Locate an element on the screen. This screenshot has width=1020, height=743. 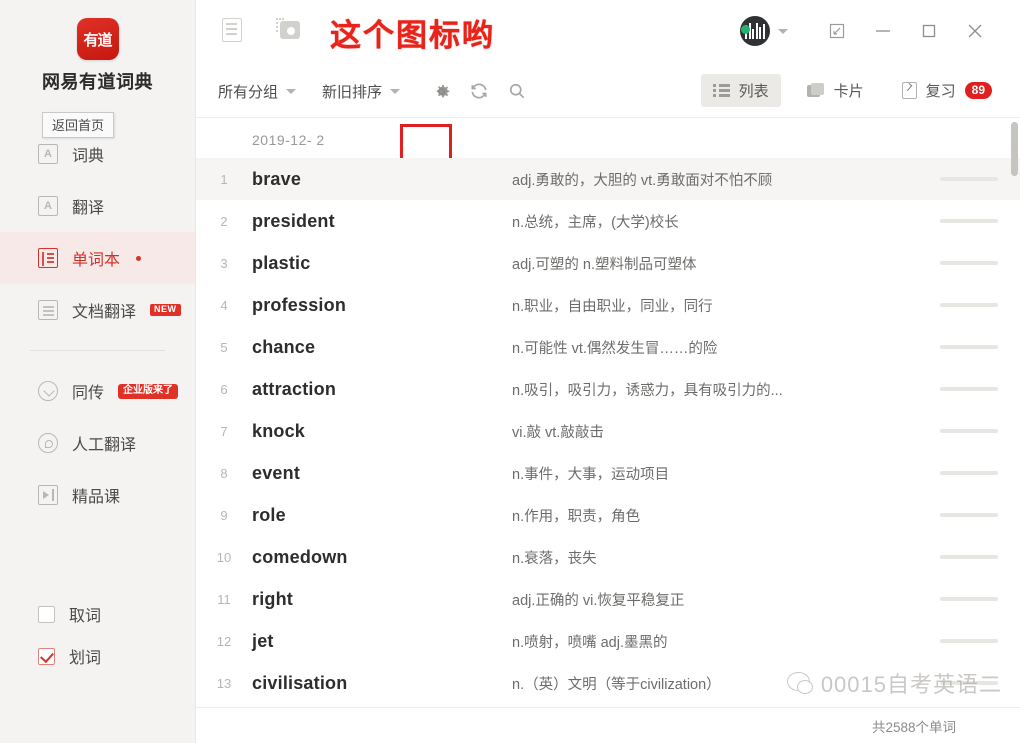
app-title: 网易有道词典 is located at coordinates (97, 82).